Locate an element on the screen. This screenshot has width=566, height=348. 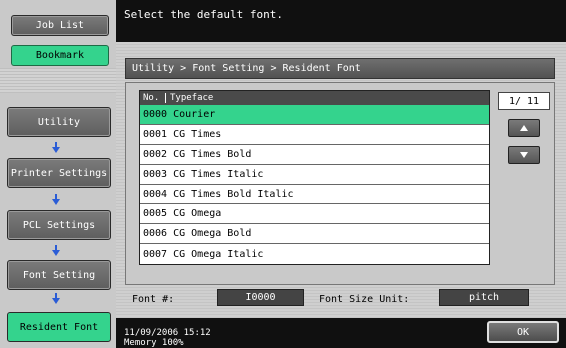
page-up-button is located at coordinates (524, 128).